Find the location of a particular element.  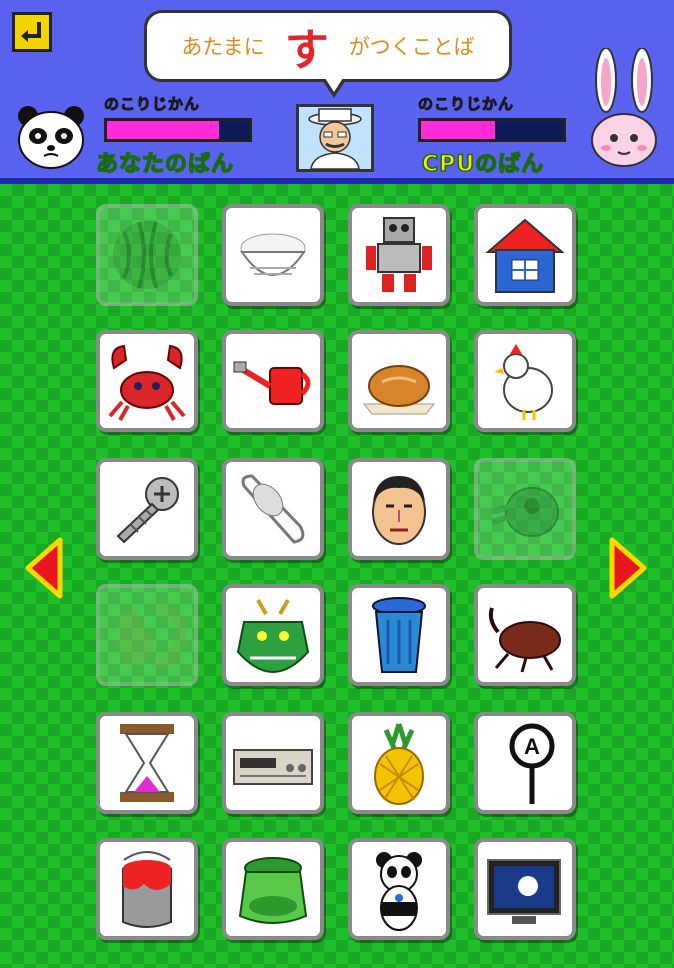

right-arrow-icon is located at coordinates (628, 568).